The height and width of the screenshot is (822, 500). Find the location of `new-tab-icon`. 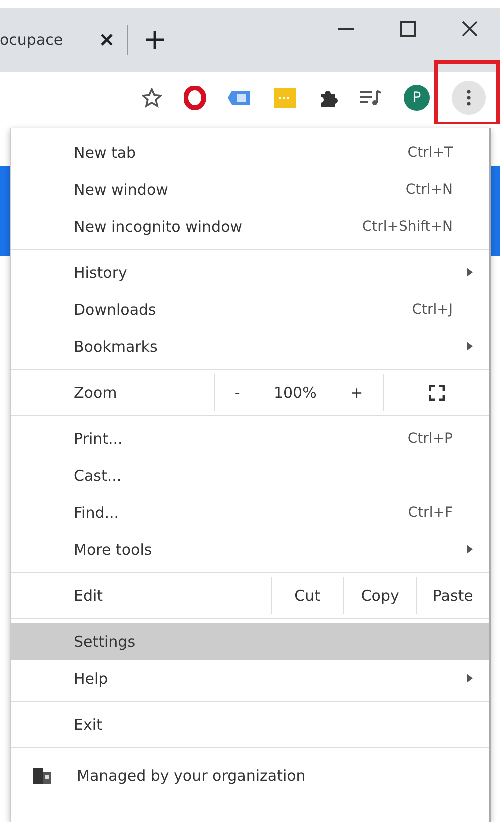

new-tab-icon is located at coordinates (155, 40).